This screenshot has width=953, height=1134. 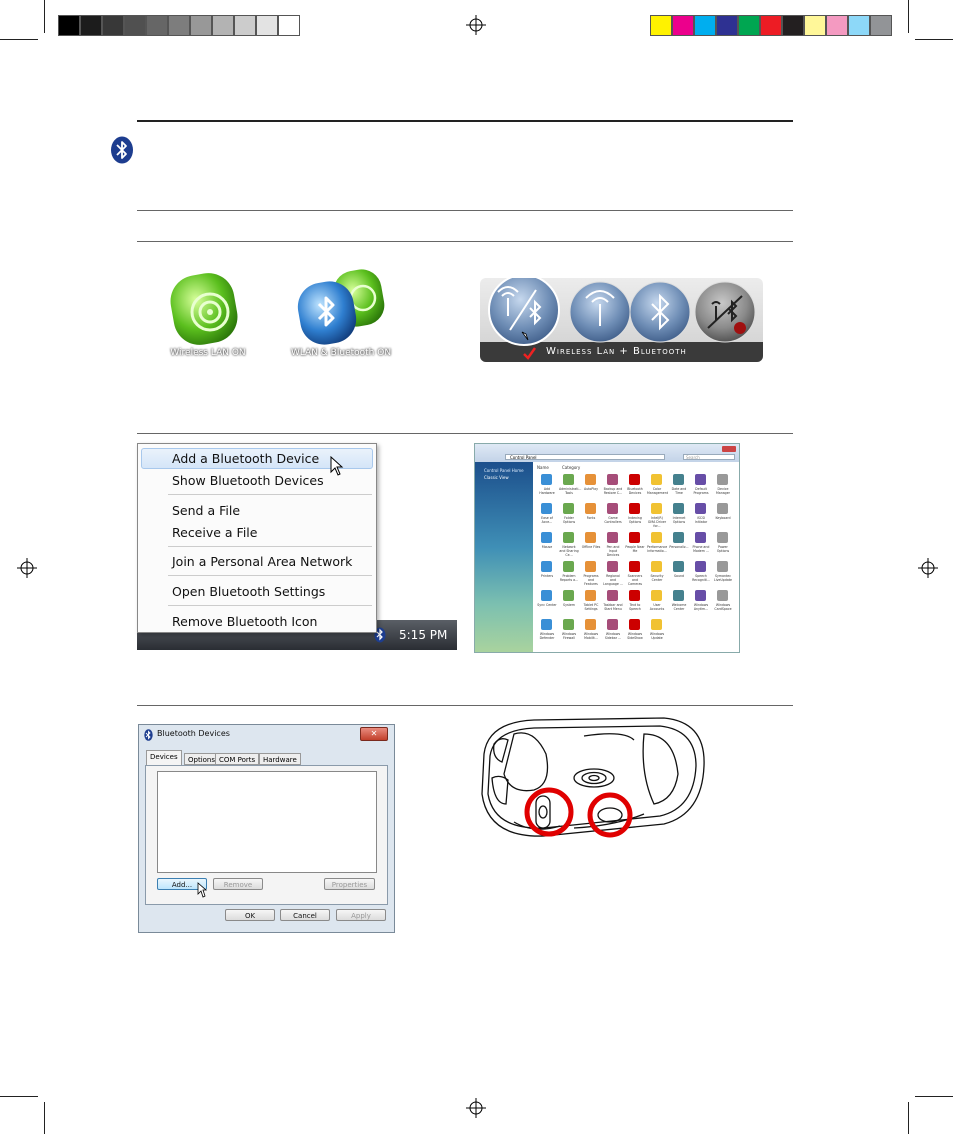 I want to click on menu-item-receive-file: Receive a File, so click(x=214, y=532).